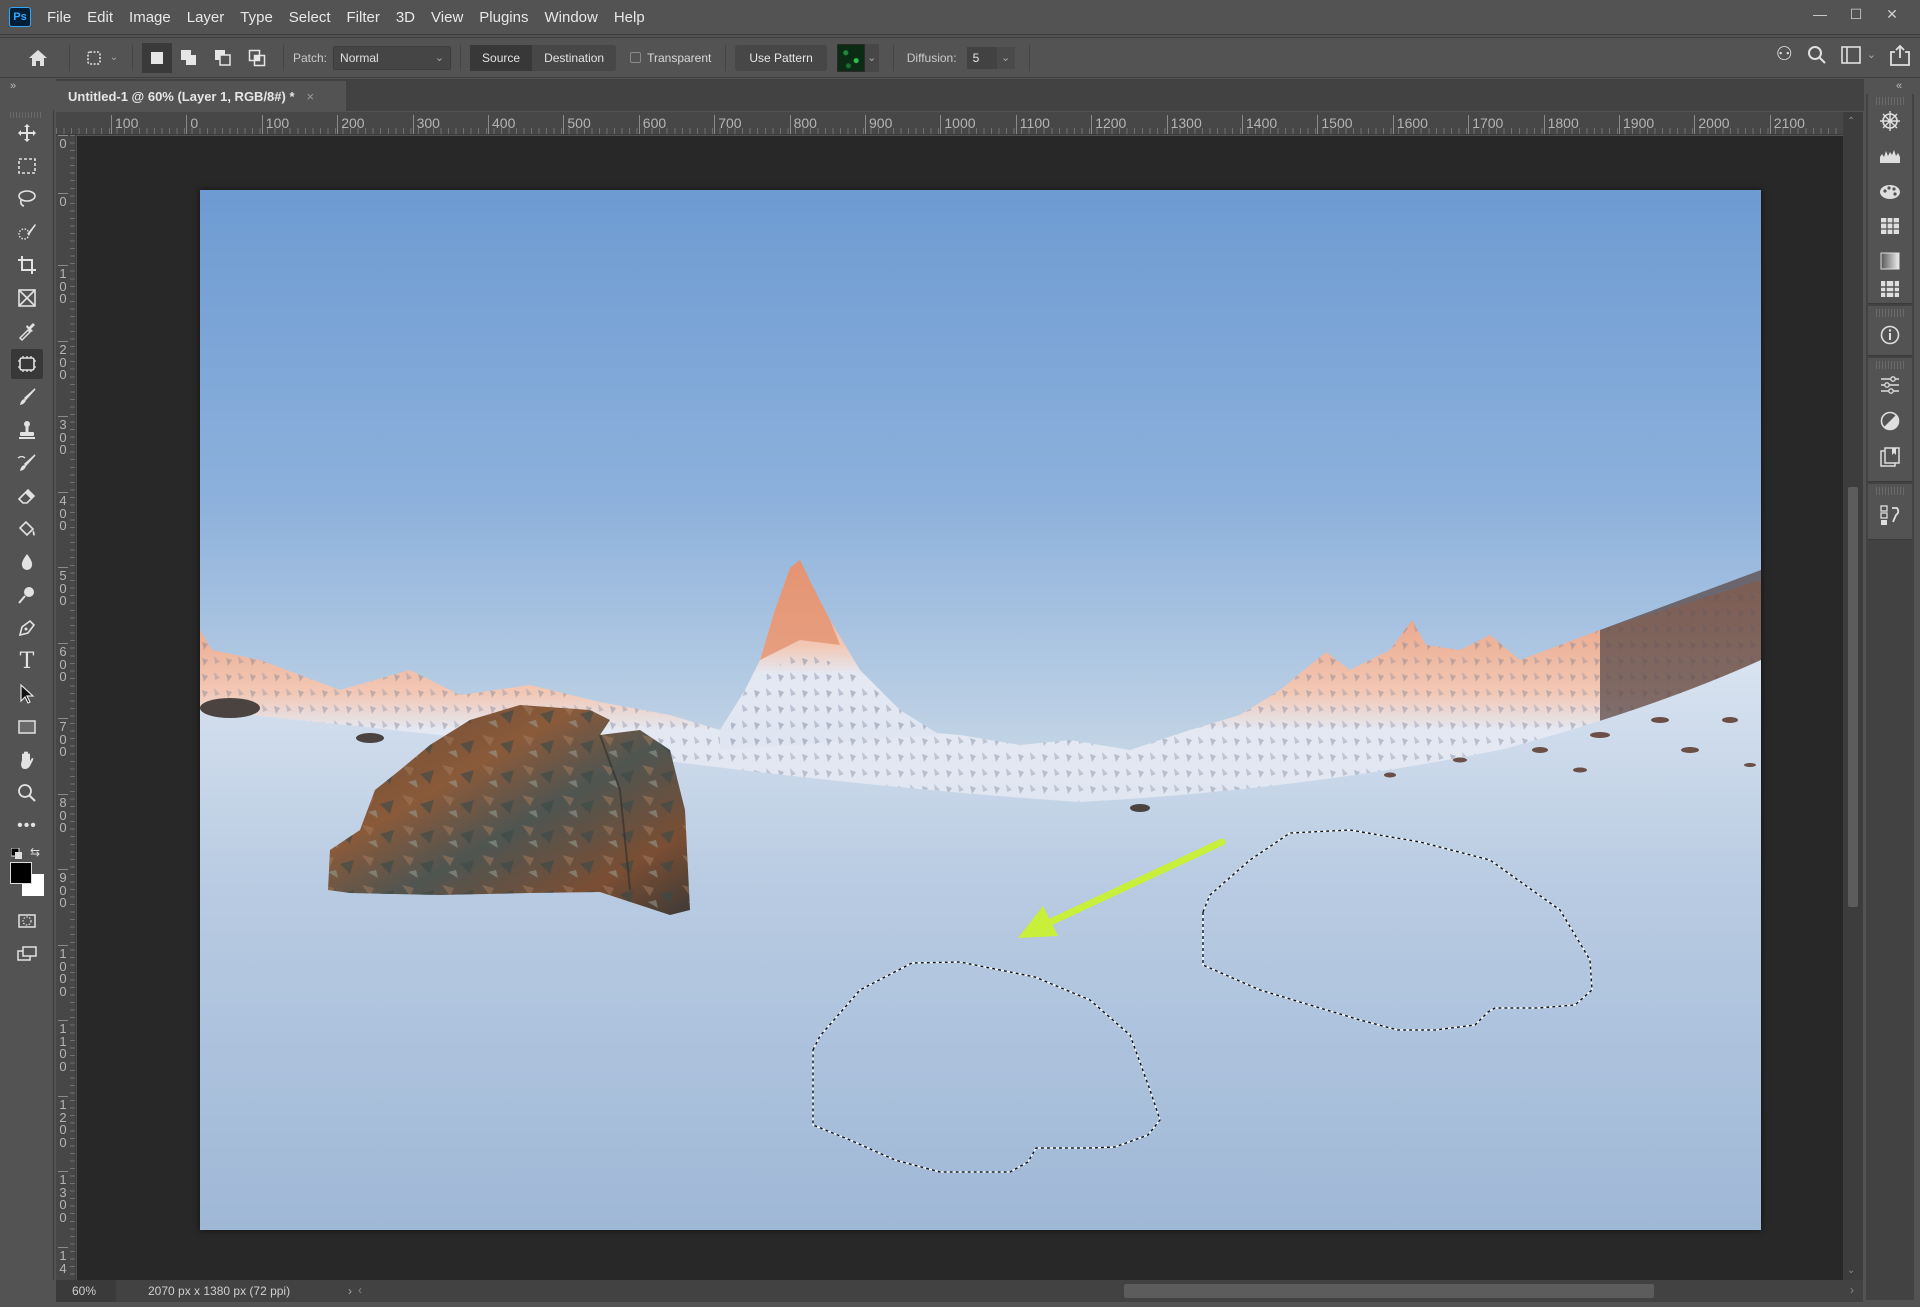  I want to click on tool-rectangular-marquee, so click(27, 166).